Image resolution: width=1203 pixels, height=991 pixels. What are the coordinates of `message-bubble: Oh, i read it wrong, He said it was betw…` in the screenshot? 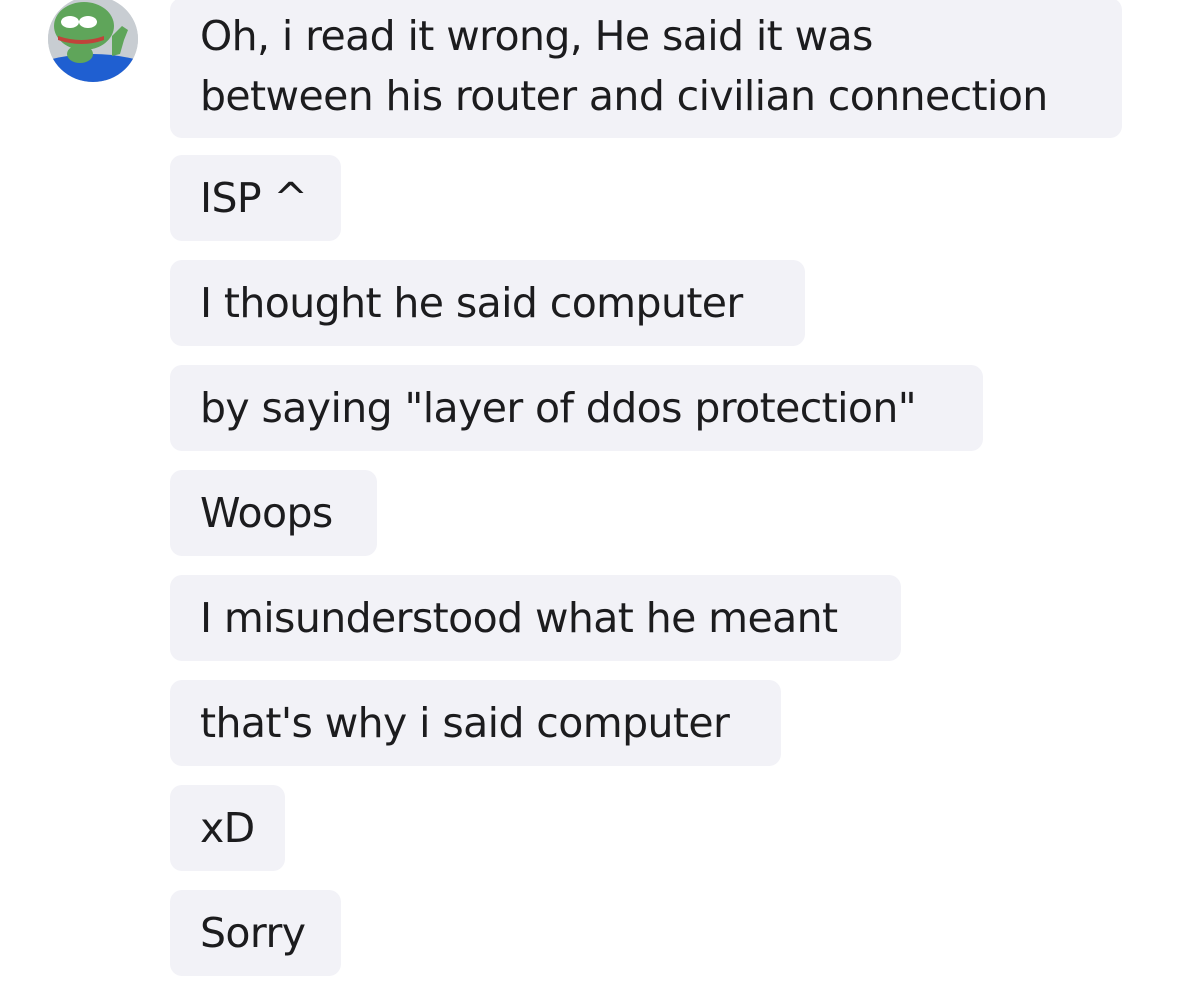 It's located at (646, 69).